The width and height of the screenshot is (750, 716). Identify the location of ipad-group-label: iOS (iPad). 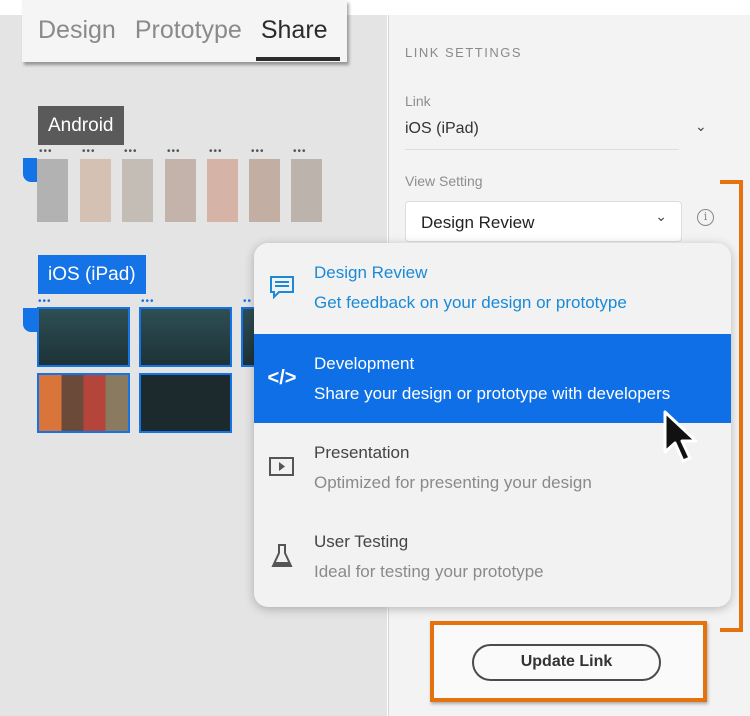
(92, 274).